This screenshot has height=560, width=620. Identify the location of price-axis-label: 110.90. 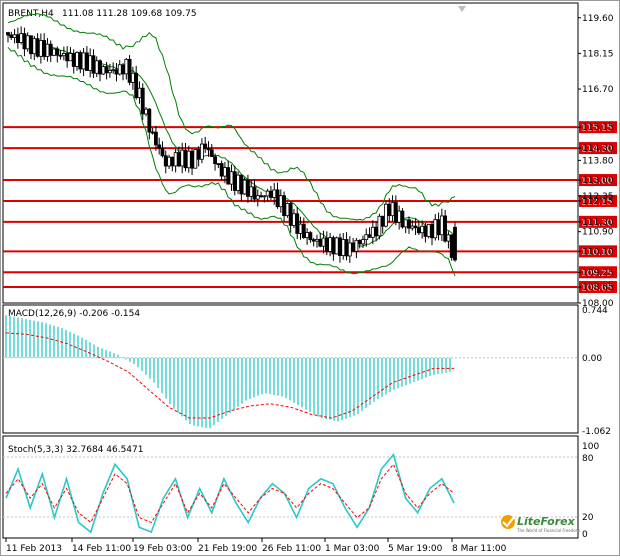
(598, 233).